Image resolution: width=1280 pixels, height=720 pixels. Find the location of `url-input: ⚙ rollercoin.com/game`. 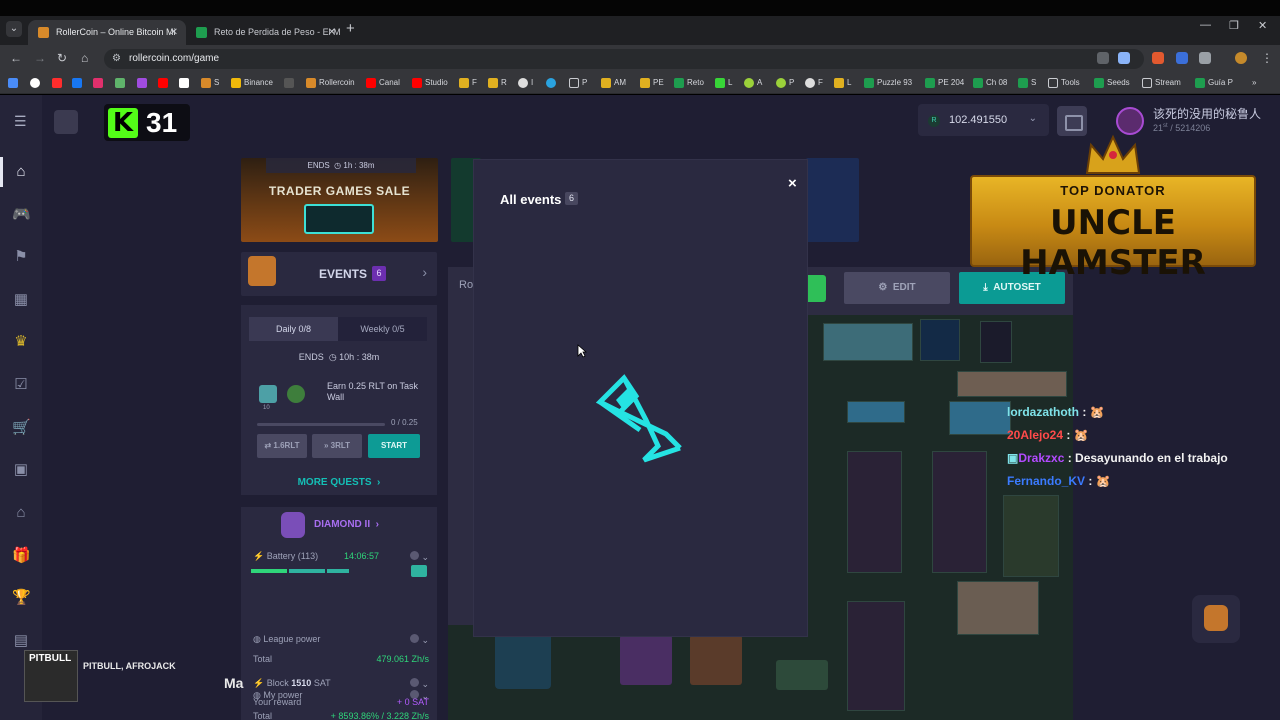

url-input: ⚙ rollercoin.com/game is located at coordinates (624, 59).